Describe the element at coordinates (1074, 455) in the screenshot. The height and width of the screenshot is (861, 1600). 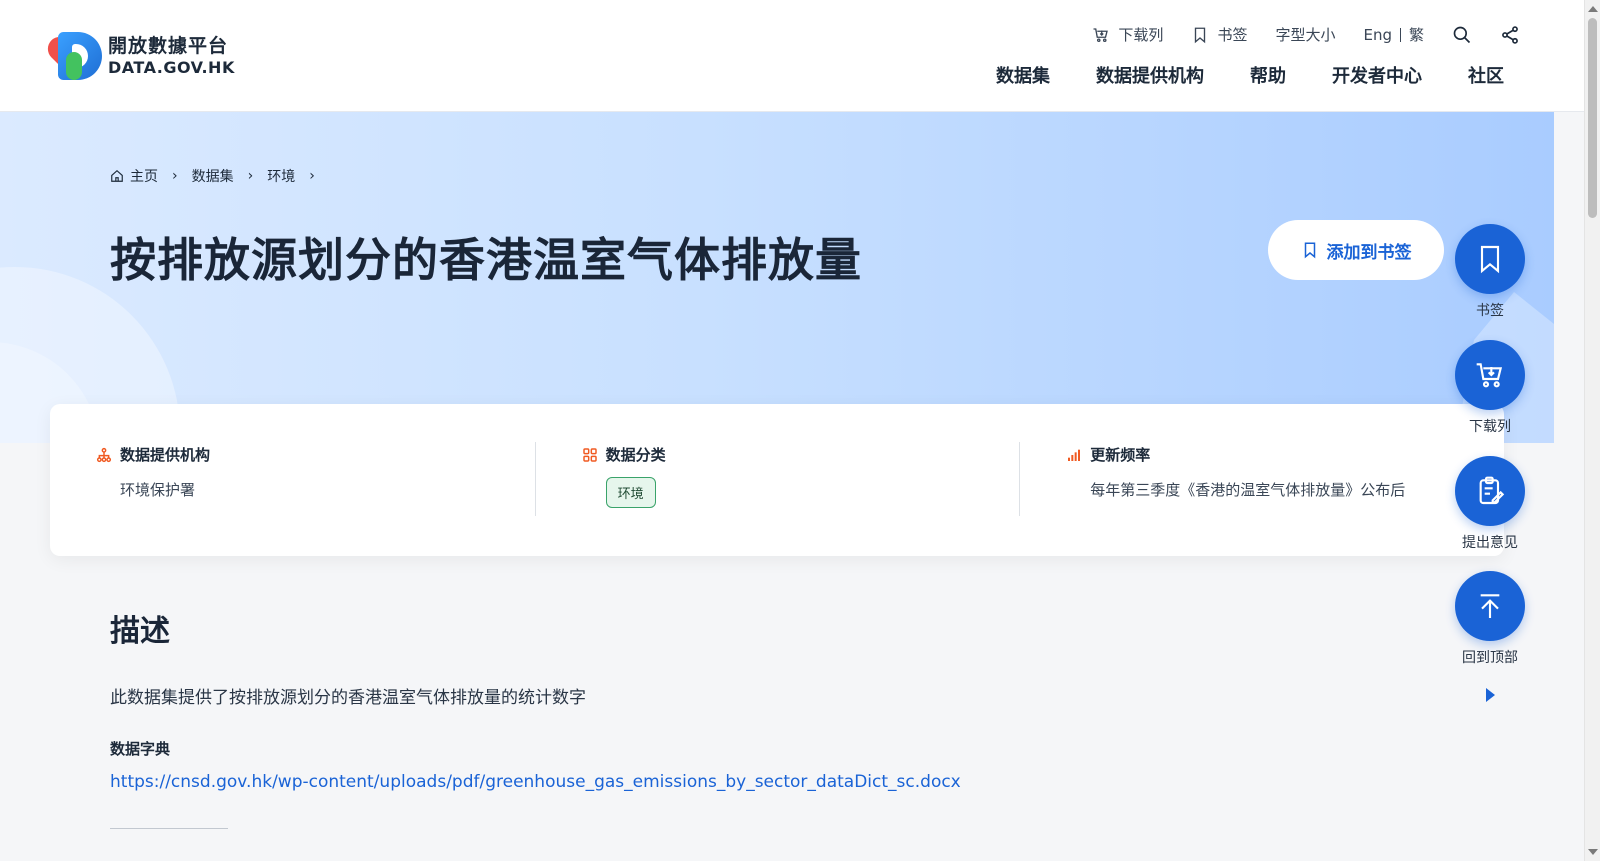
I see `signal-bars-icon` at that location.